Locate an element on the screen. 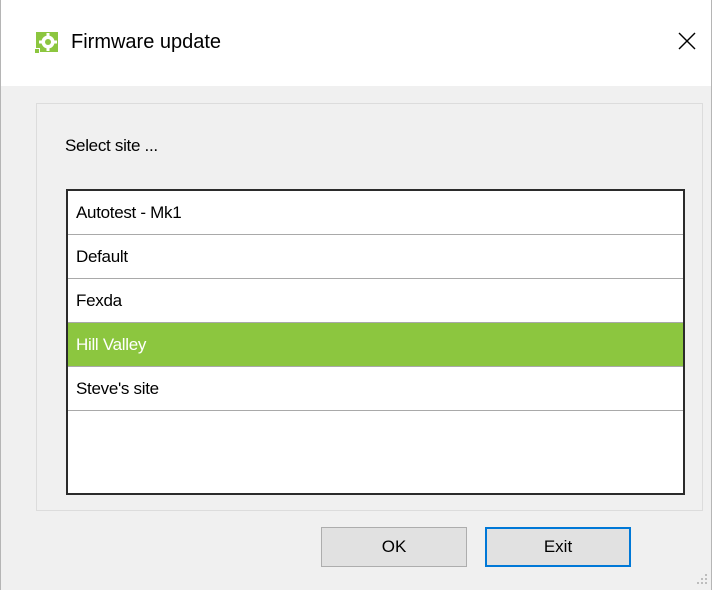  close-icon is located at coordinates (687, 43).